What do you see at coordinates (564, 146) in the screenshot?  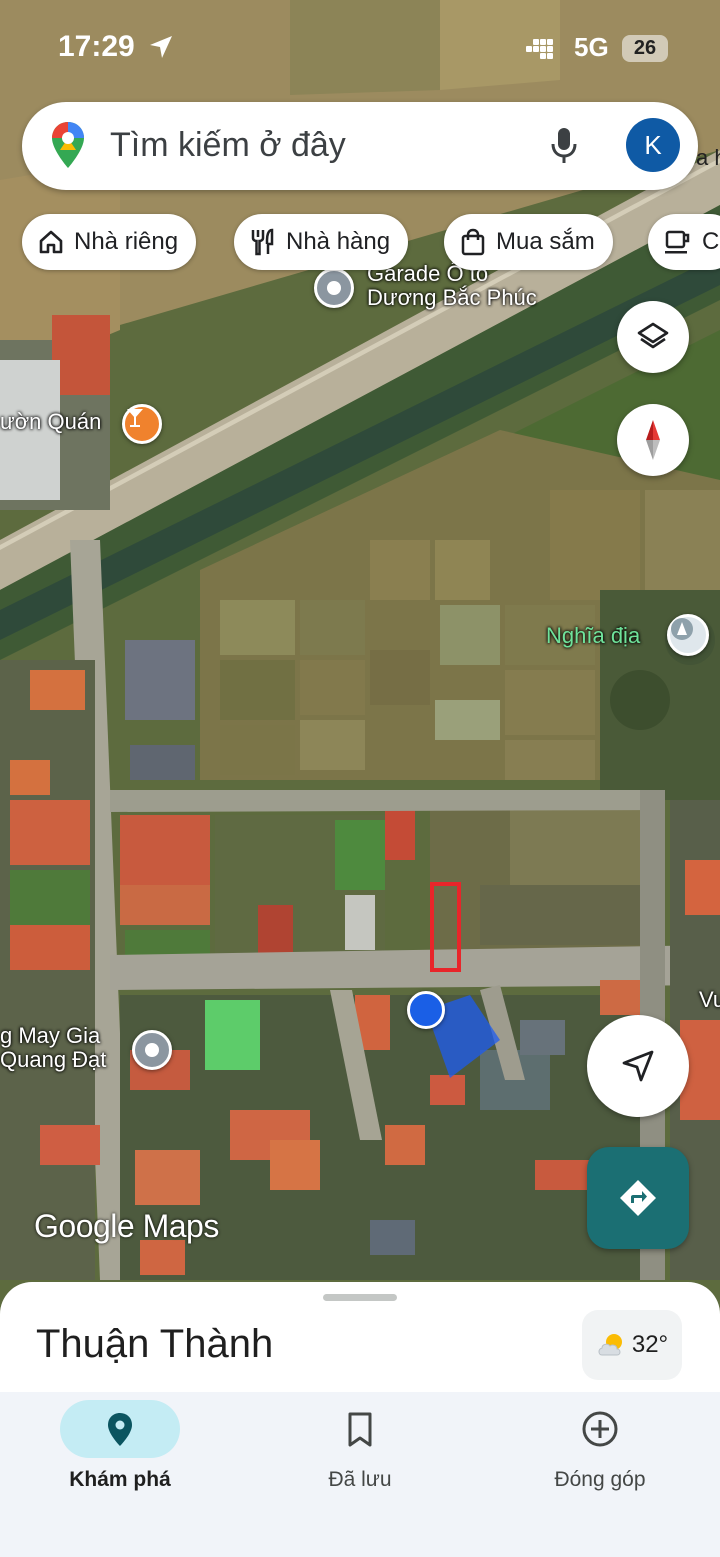 I see `microphone-icon` at bounding box center [564, 146].